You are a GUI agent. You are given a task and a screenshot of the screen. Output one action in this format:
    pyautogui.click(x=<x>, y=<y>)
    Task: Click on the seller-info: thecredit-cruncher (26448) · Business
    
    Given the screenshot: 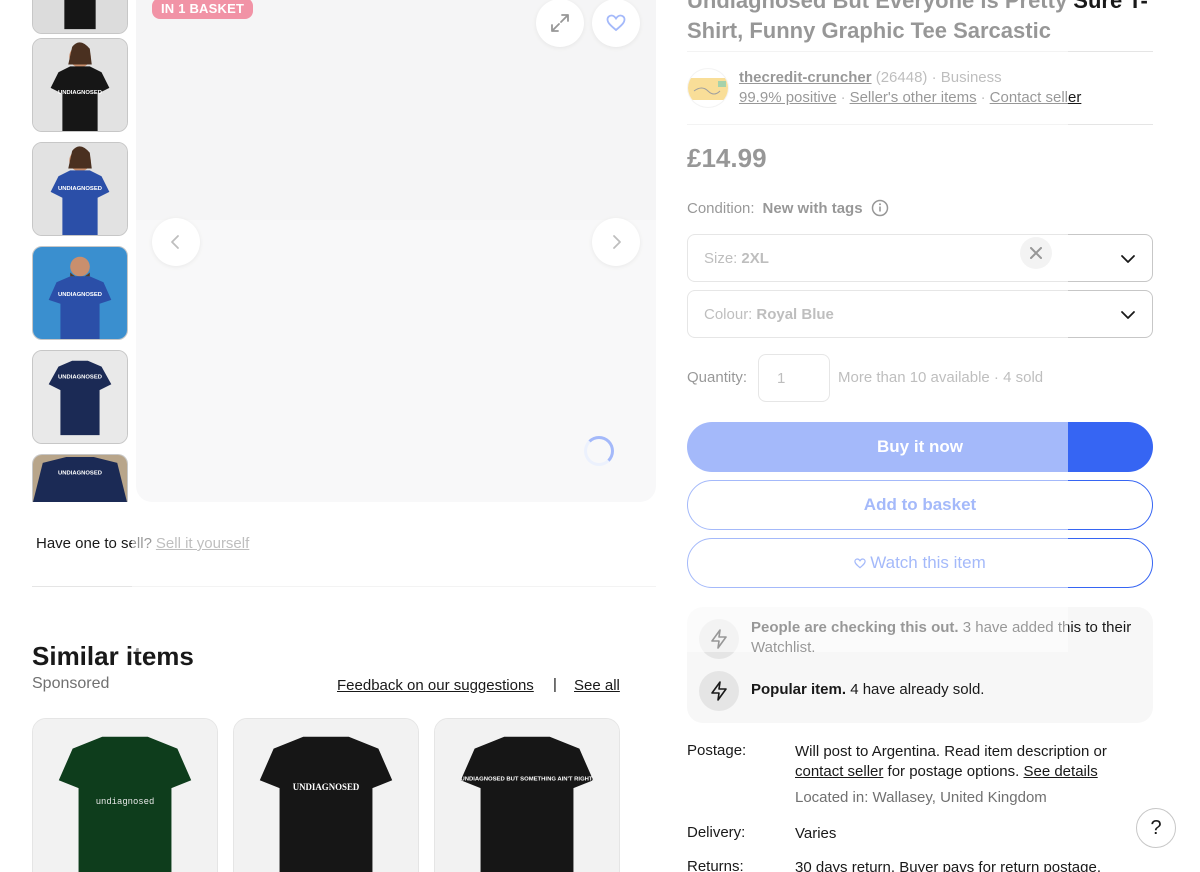 What is the action you would take?
    pyautogui.click(x=870, y=77)
    